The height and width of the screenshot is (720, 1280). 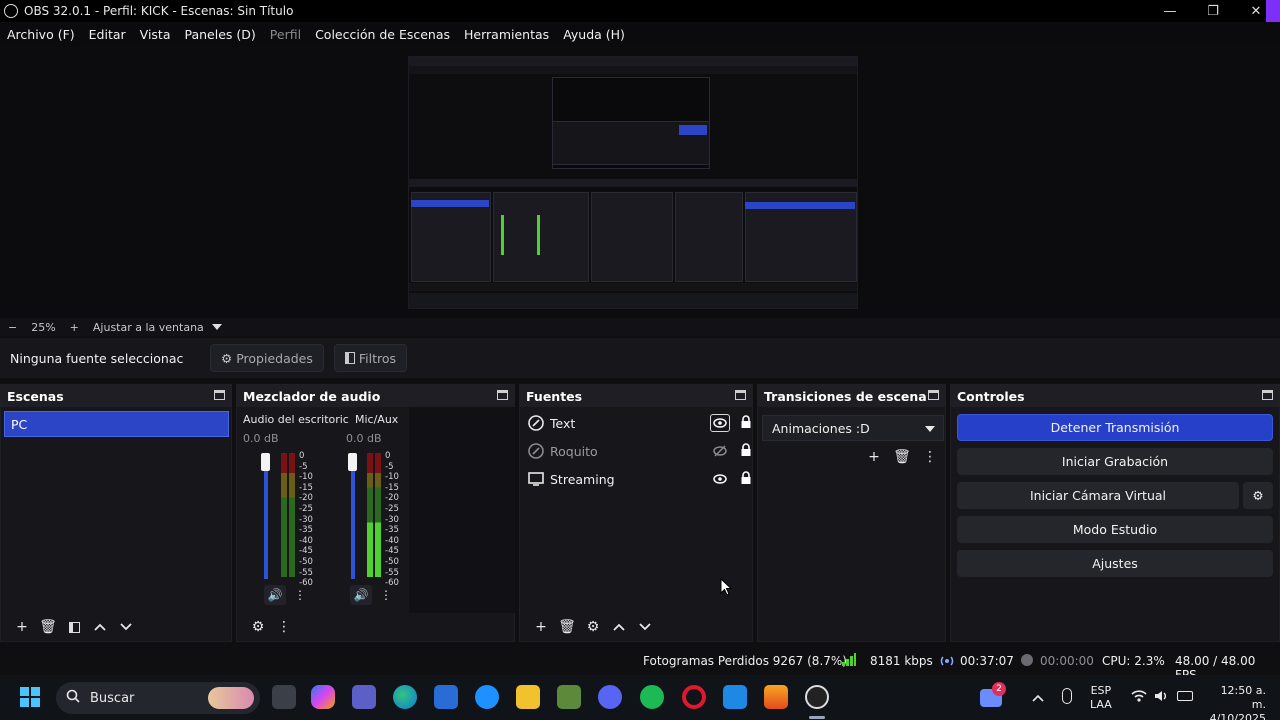 I want to click on meter-scale-tick: -40, so click(x=392, y=540).